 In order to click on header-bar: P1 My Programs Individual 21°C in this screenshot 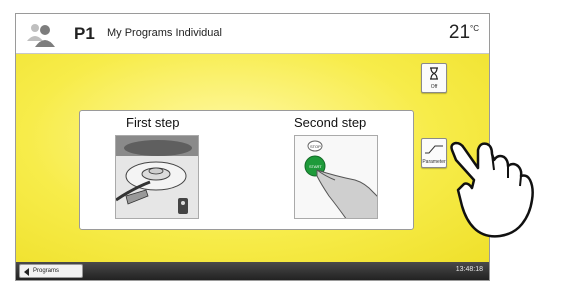, I will do `click(252, 34)`.